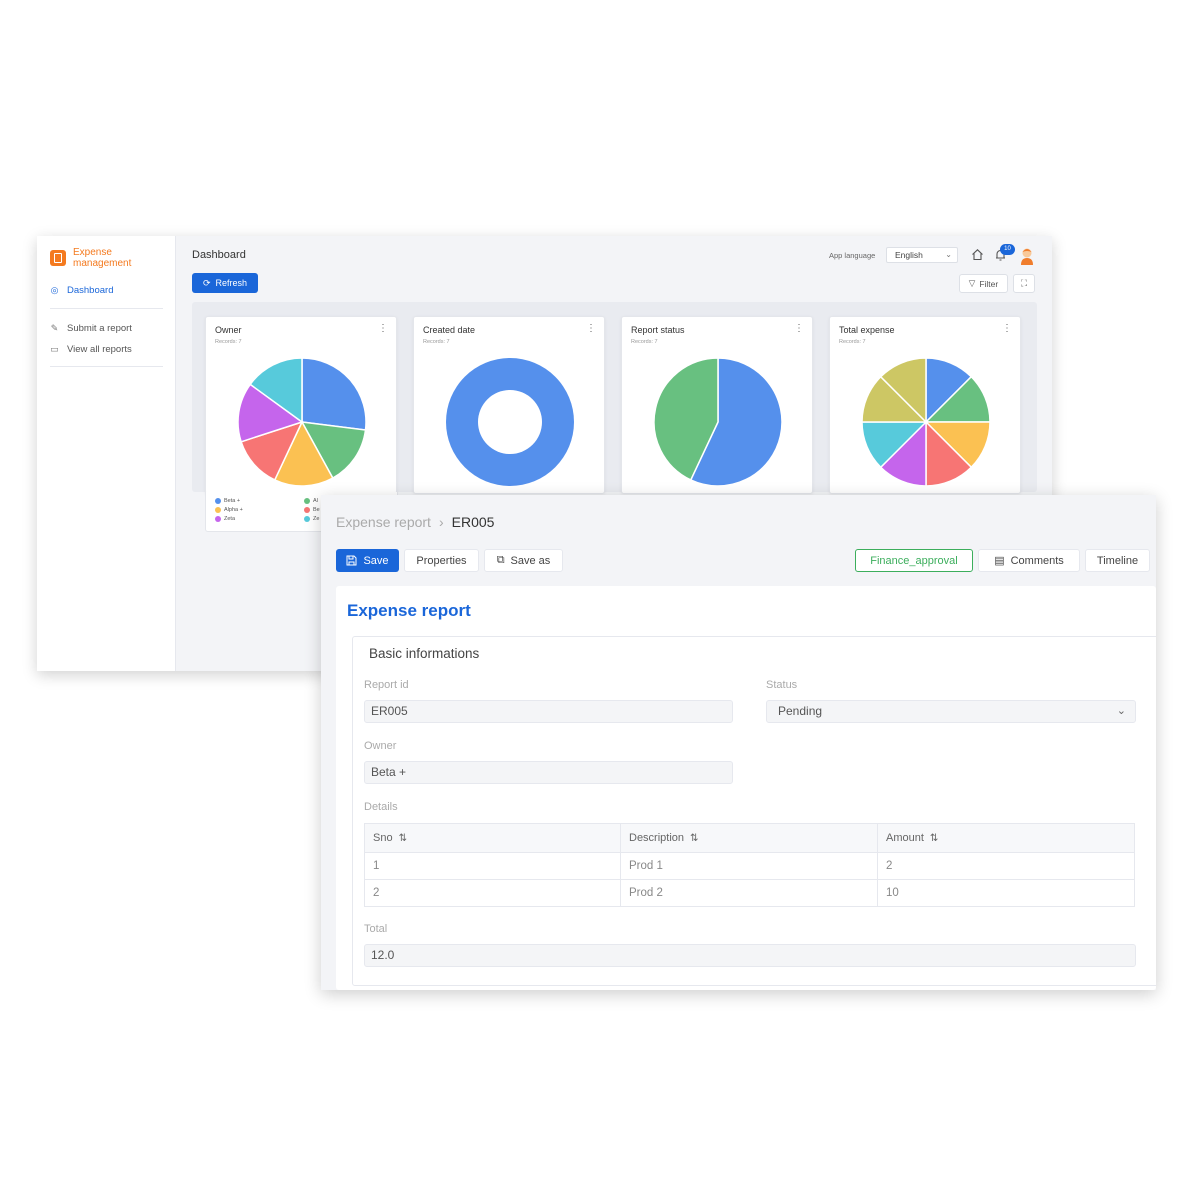 This screenshot has width=1200, height=1200. I want to click on app-logo-icon, so click(58, 258).